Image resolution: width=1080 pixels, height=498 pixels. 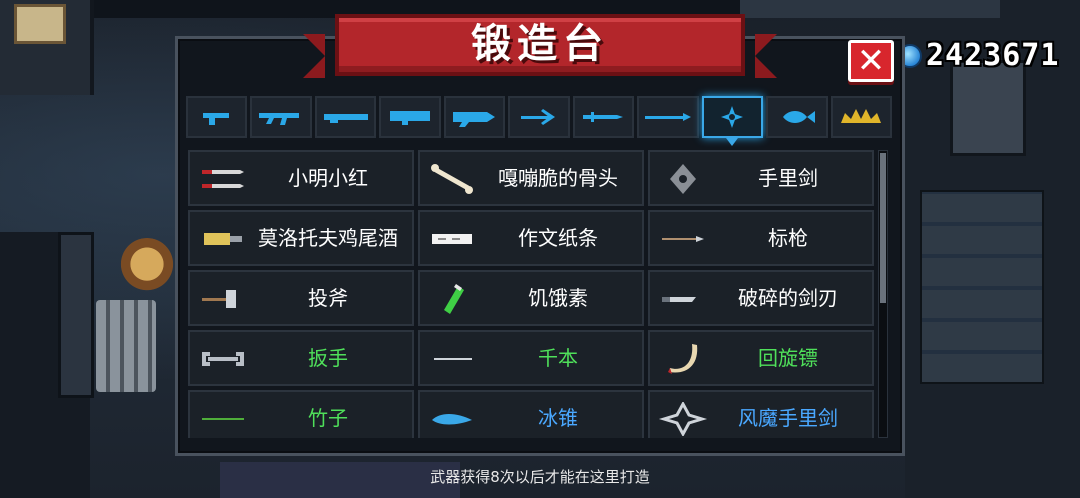 I want to click on grid-scrollbar, so click(x=883, y=294).